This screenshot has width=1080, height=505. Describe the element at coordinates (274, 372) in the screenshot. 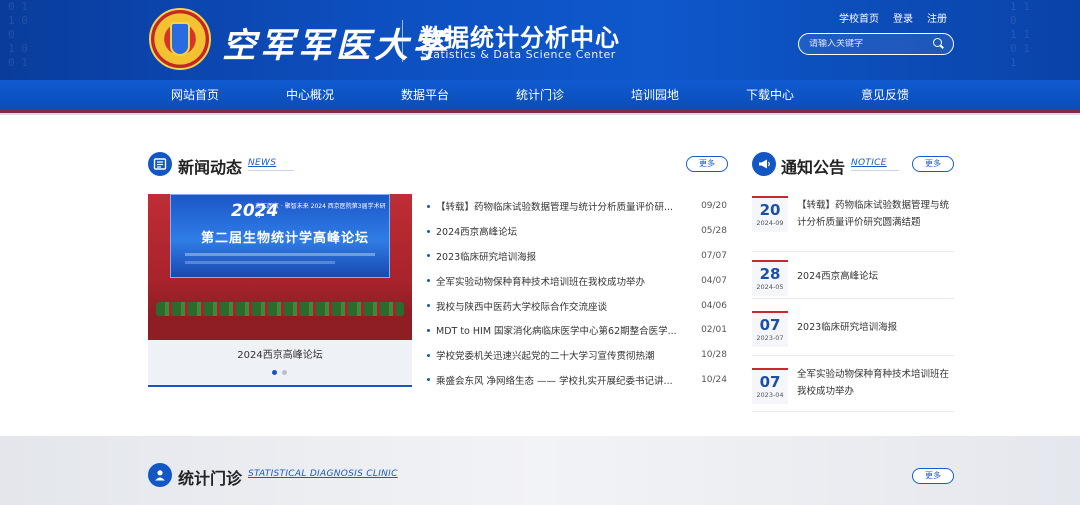

I see `slide-dot-active` at that location.